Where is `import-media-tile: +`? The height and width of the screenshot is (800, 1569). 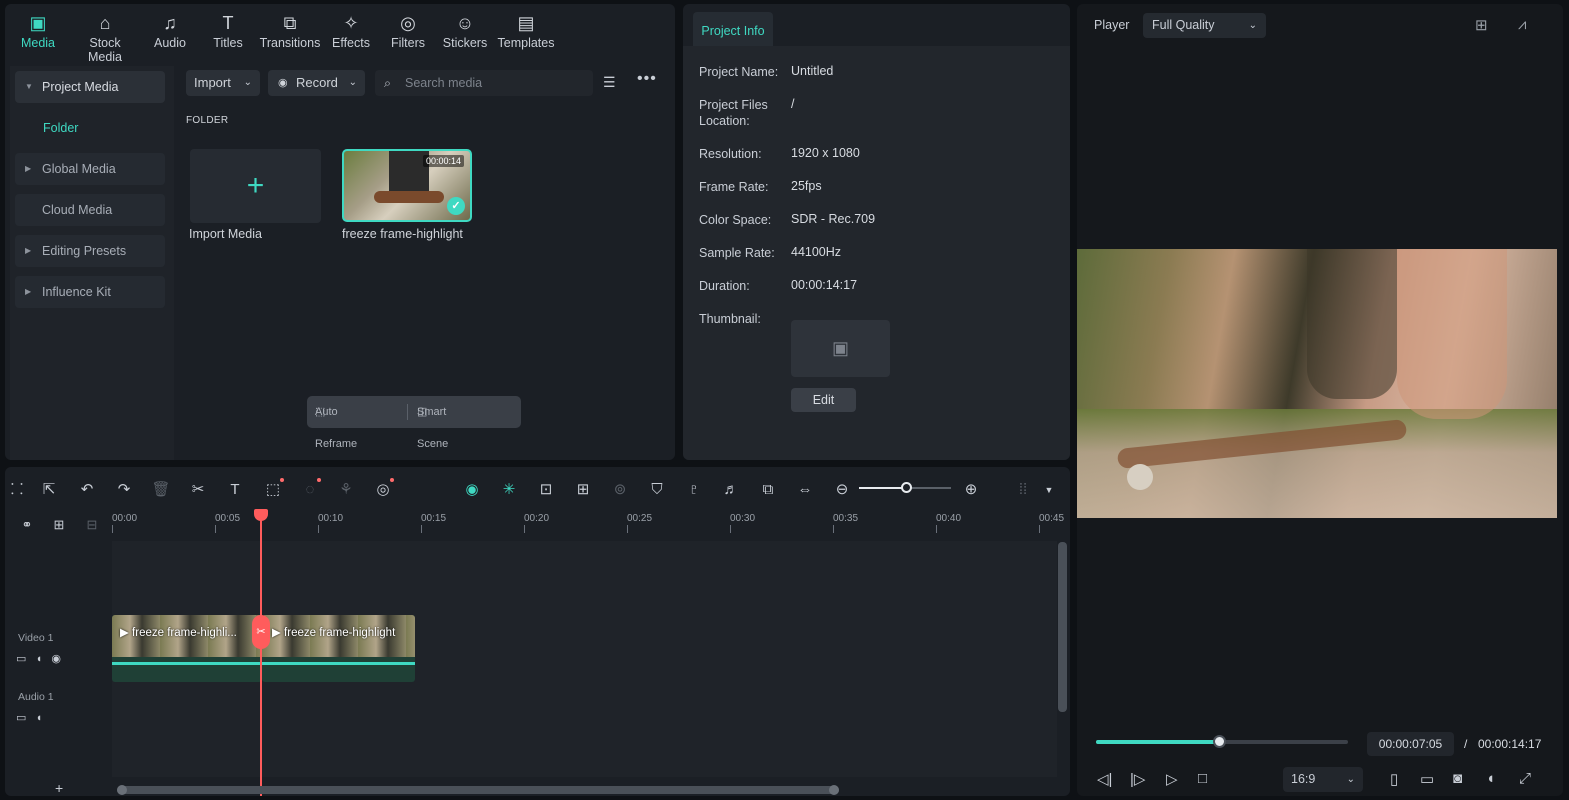
import-media-tile: + is located at coordinates (255, 186).